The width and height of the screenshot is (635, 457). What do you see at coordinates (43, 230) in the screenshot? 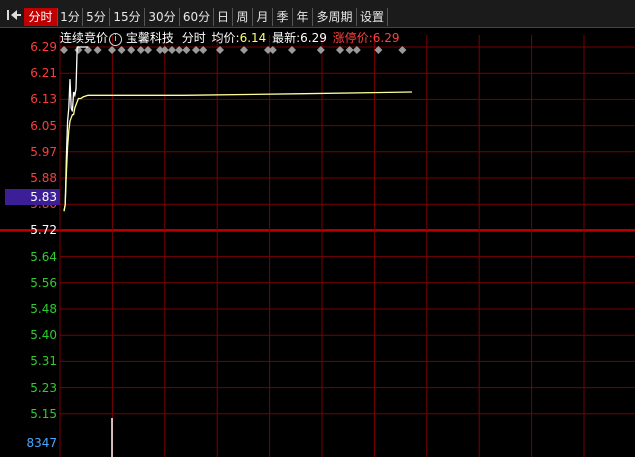
I see `y-tick-label: 5.72` at bounding box center [43, 230].